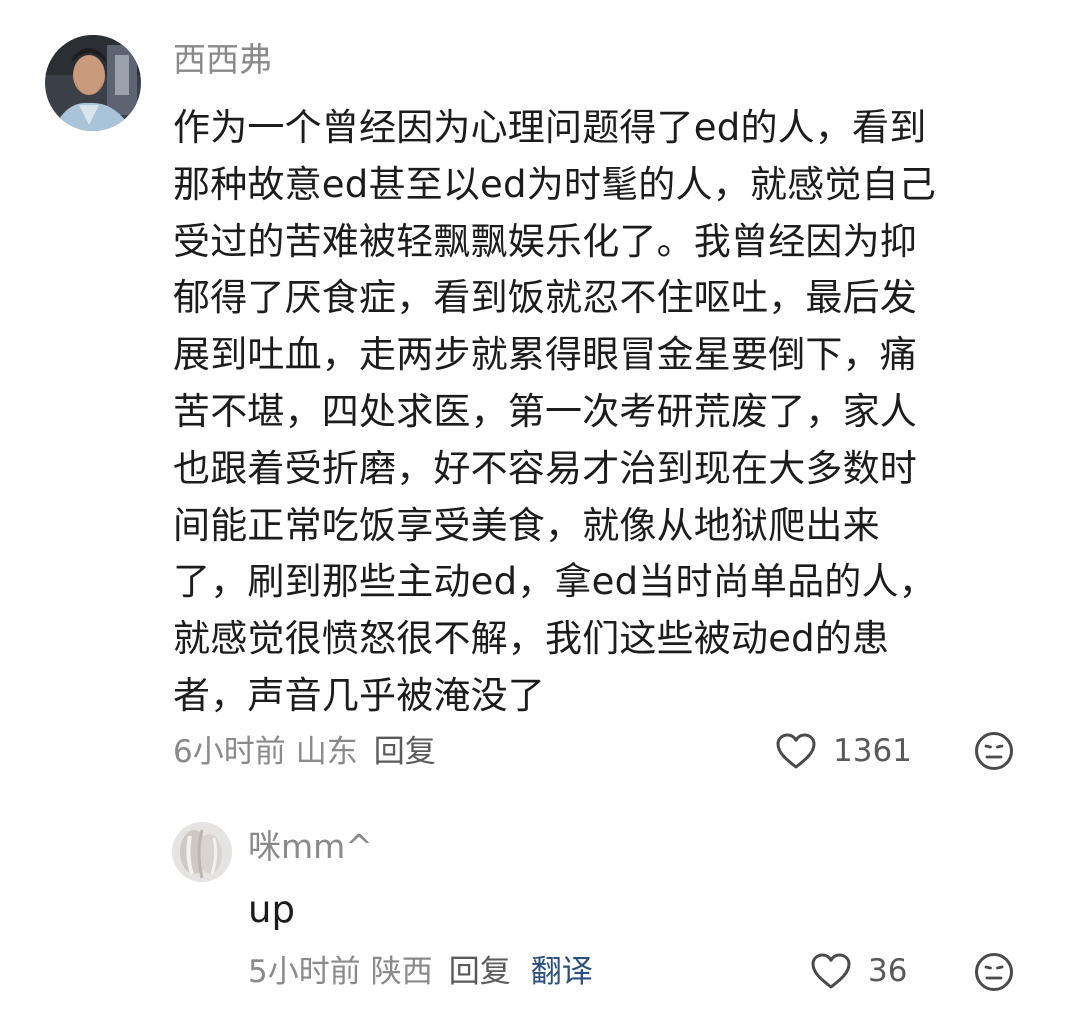  I want to click on reply-time: 5小时前, so click(304, 972).